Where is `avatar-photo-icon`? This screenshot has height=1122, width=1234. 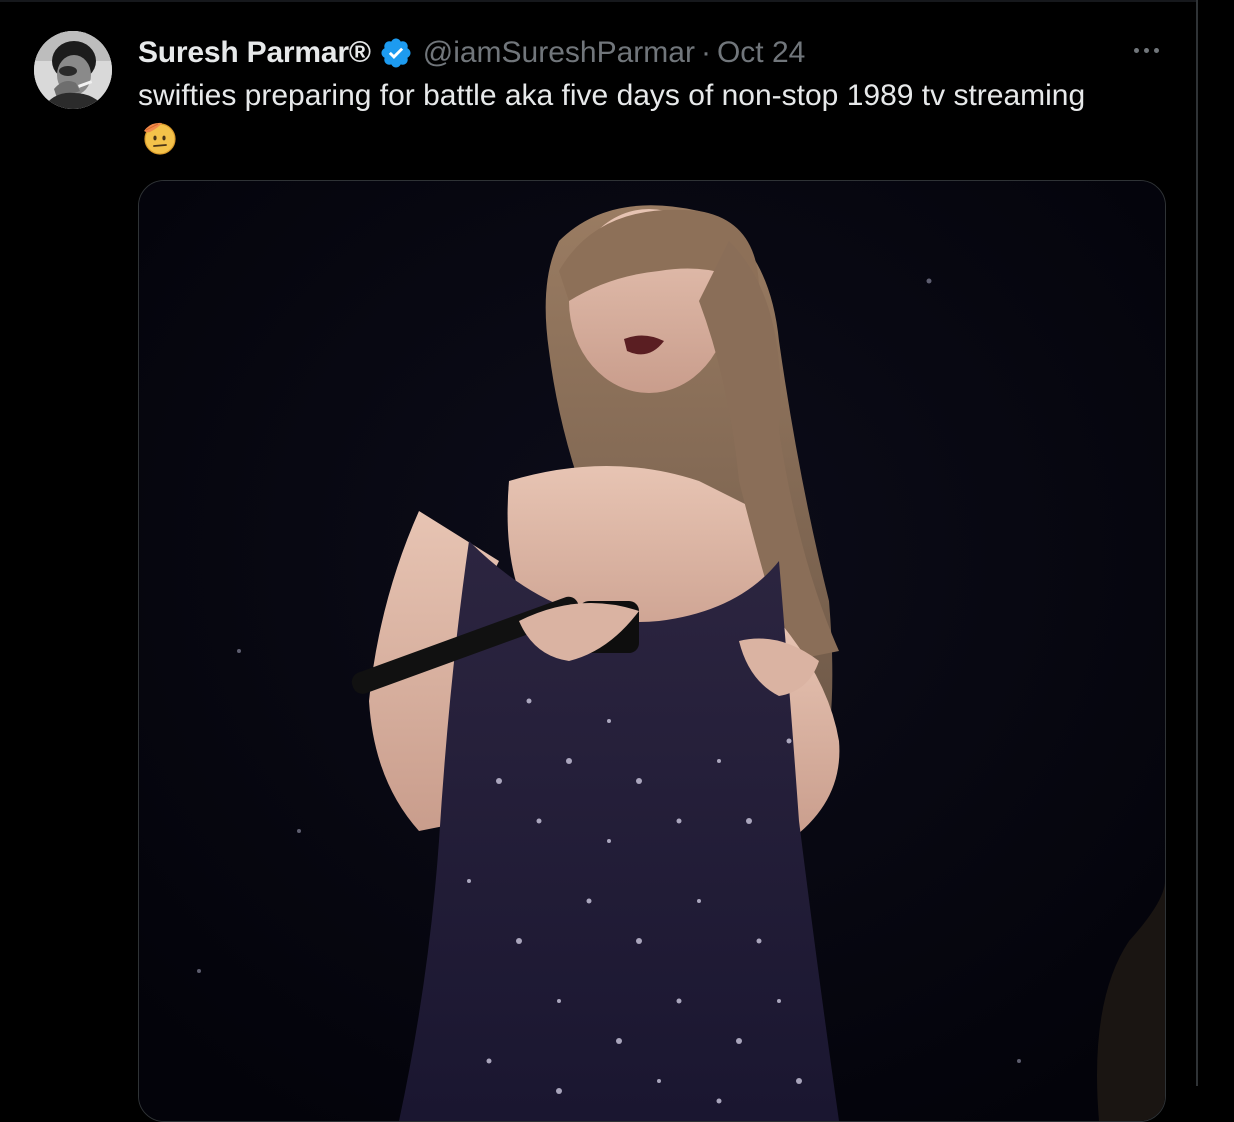 avatar-photo-icon is located at coordinates (73, 70).